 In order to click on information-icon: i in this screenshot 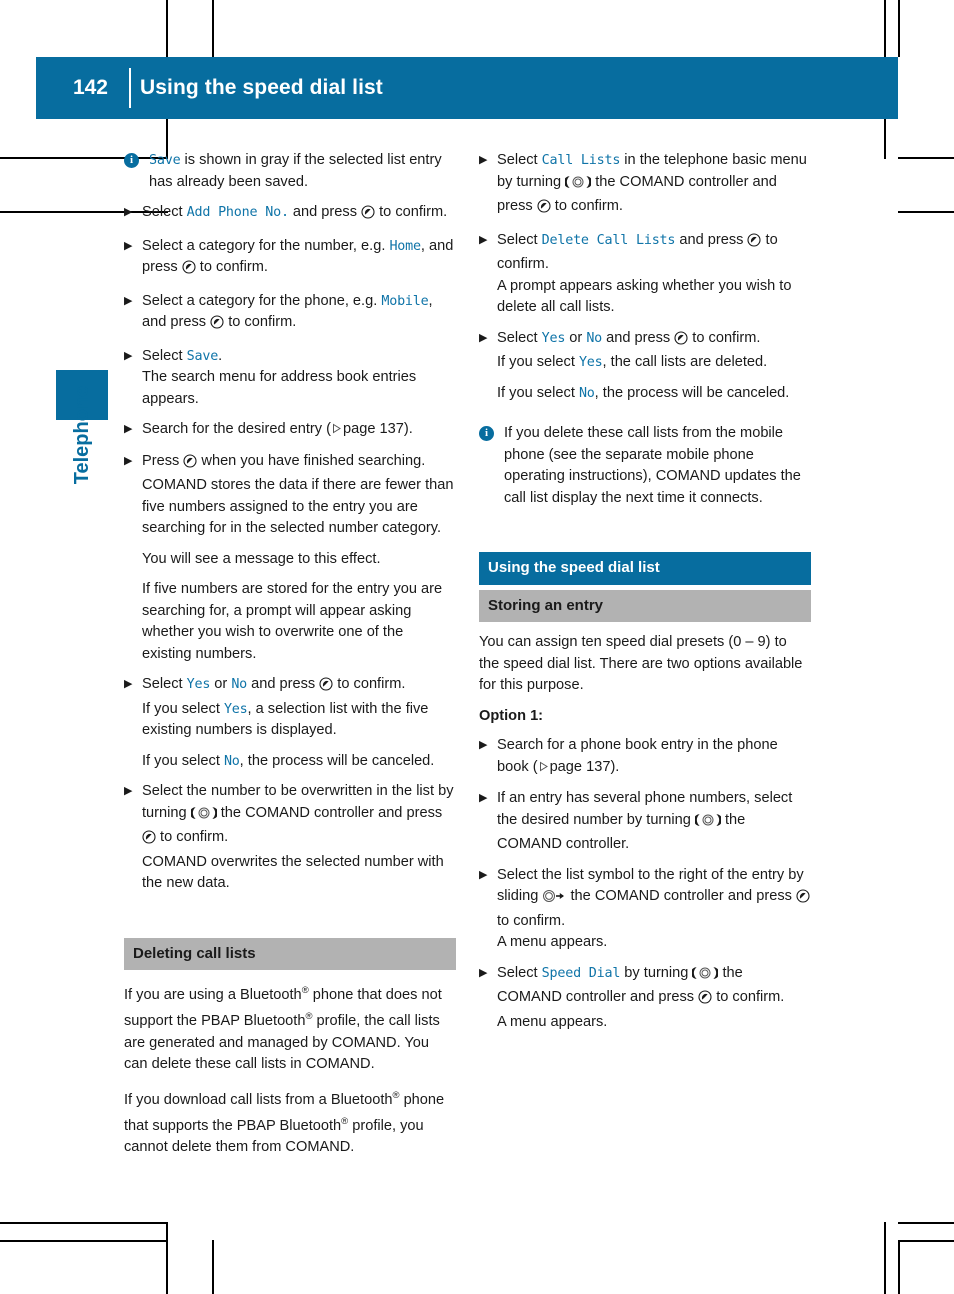, I will do `click(486, 433)`.